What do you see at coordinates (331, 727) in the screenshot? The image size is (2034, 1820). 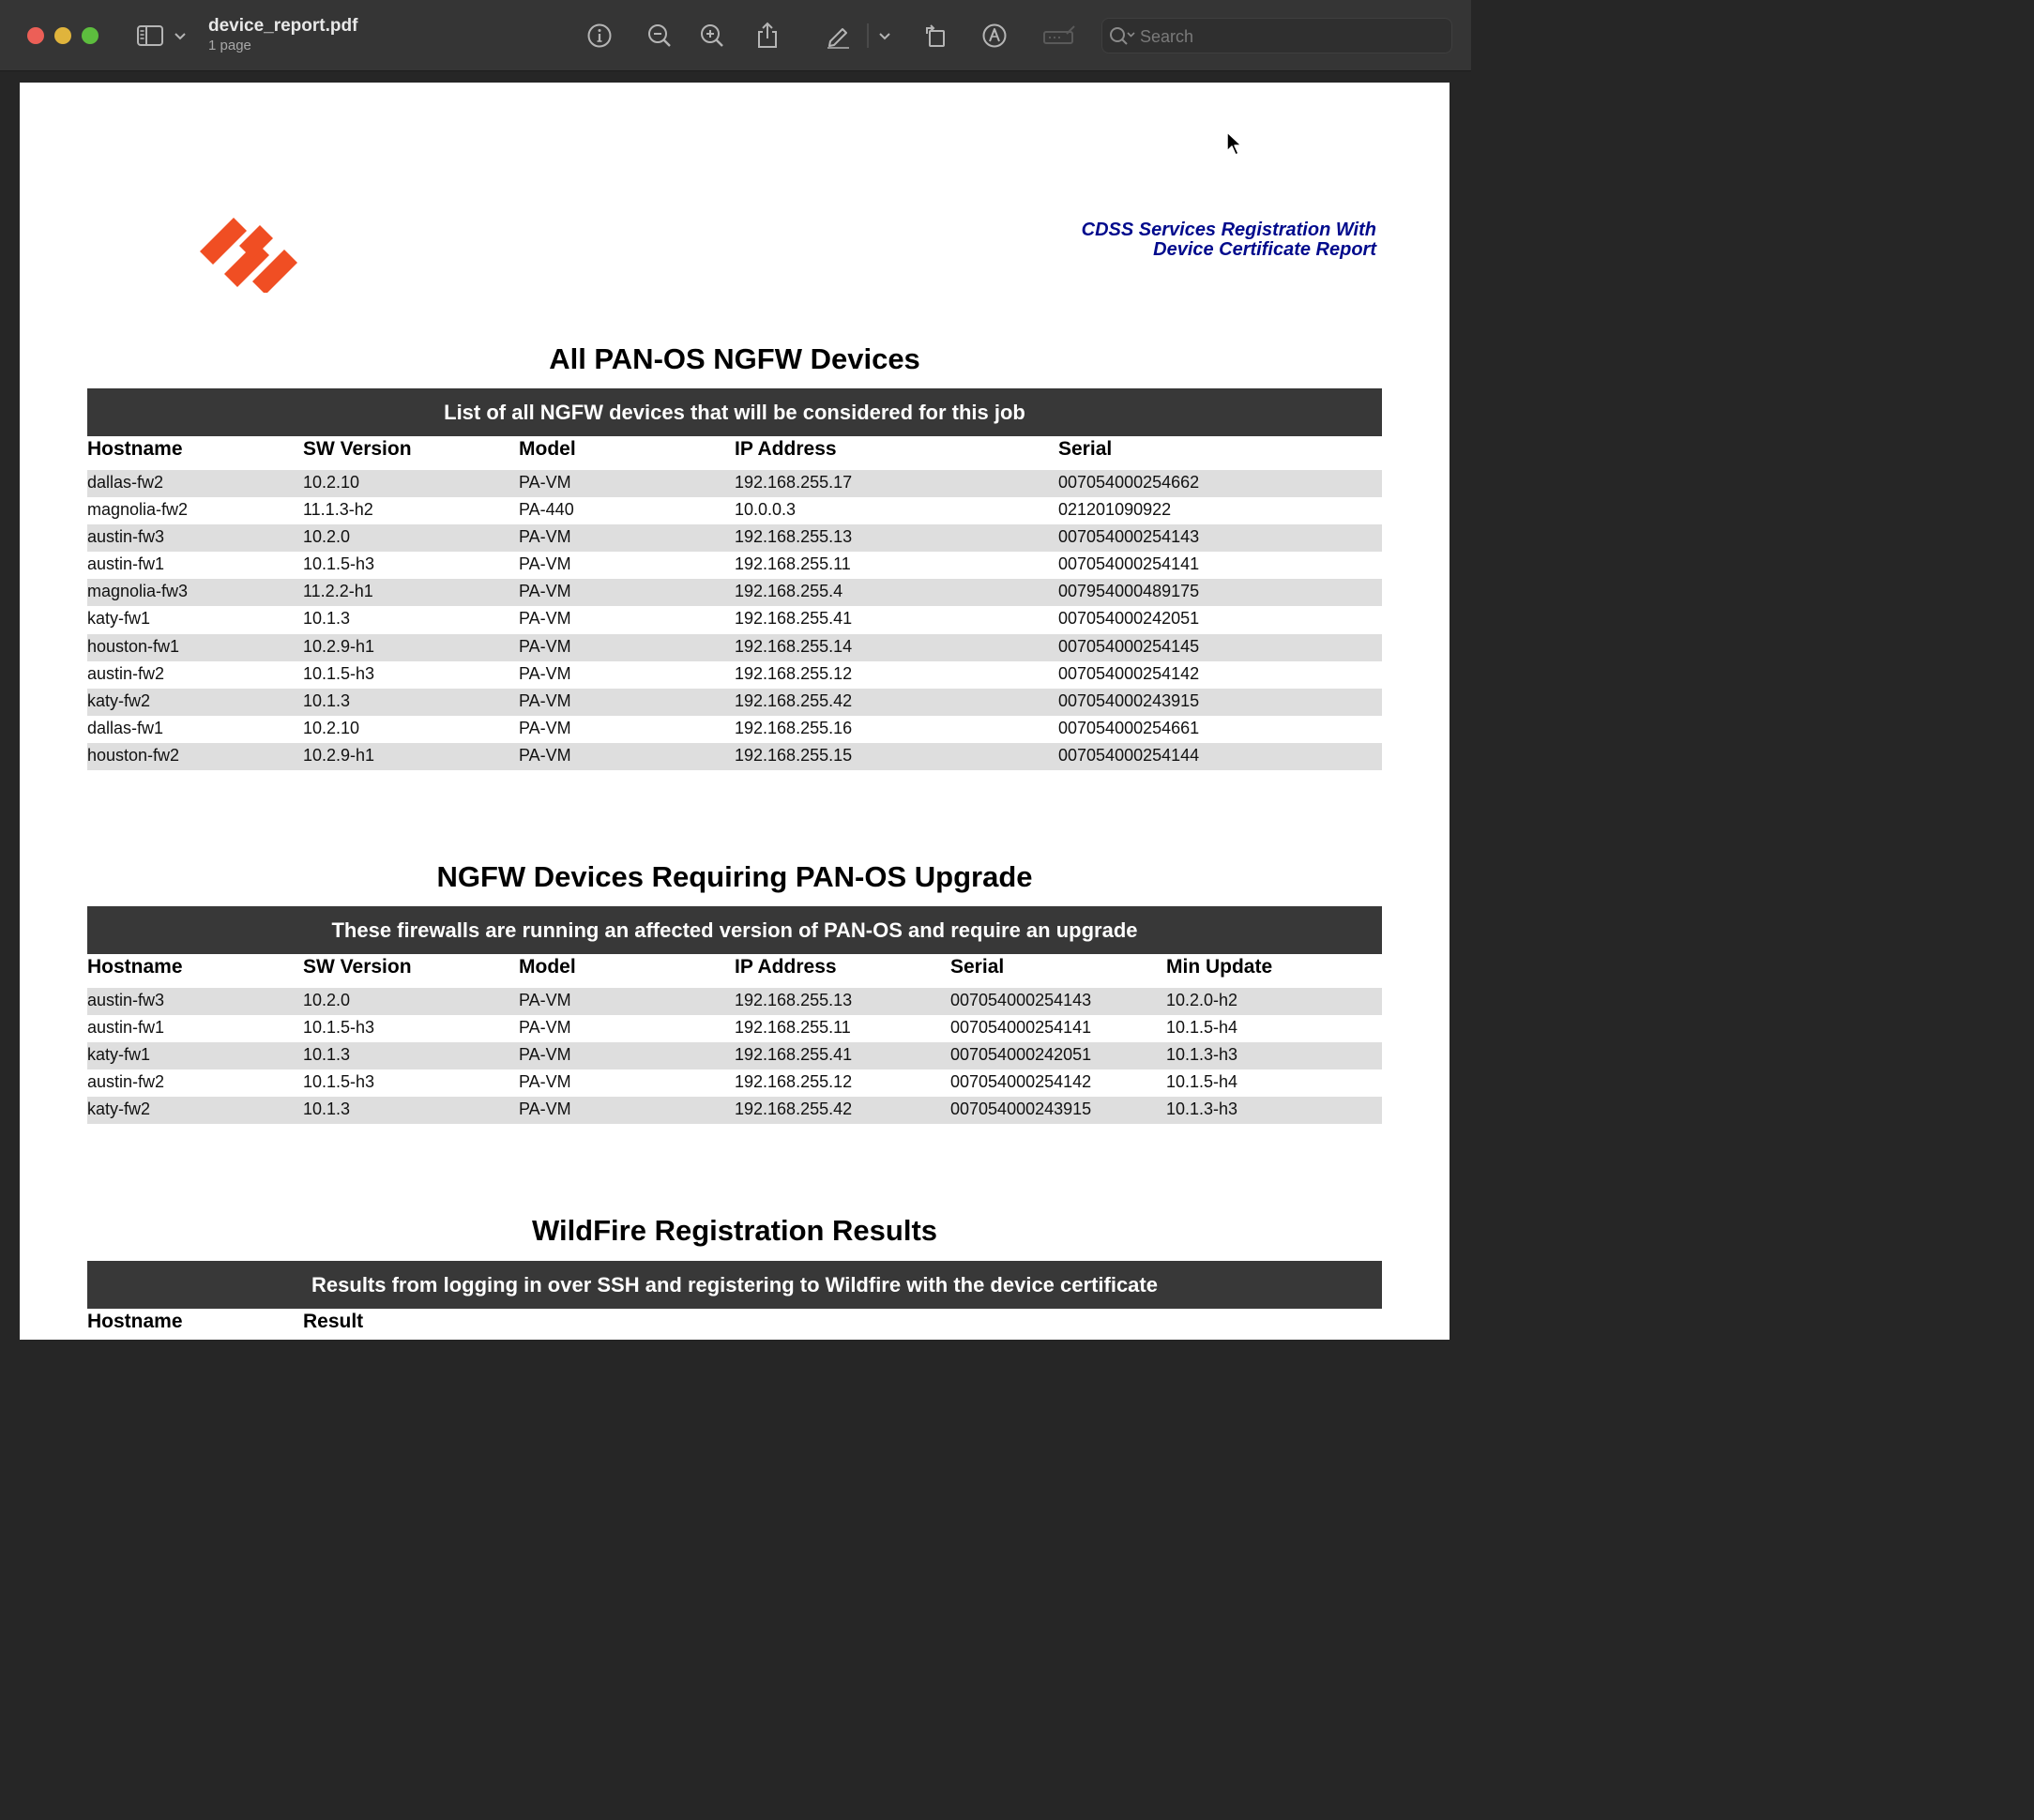 I see `table-cell: 10.2.10` at bounding box center [331, 727].